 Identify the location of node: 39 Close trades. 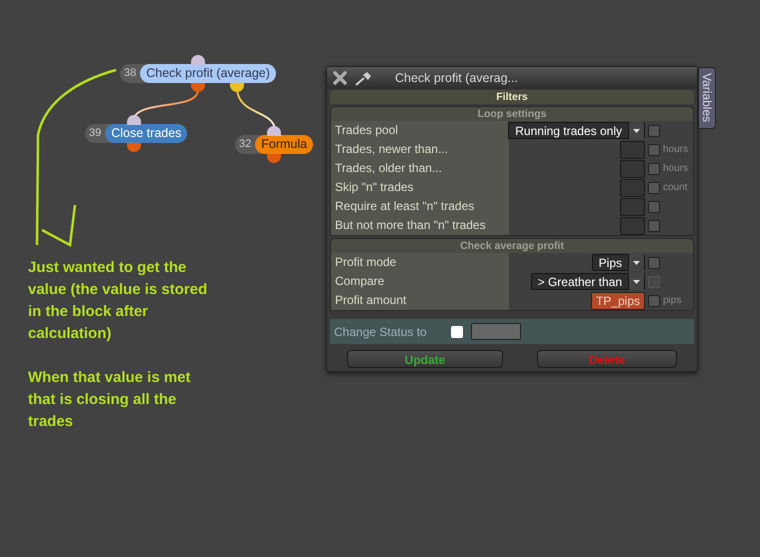
(136, 133).